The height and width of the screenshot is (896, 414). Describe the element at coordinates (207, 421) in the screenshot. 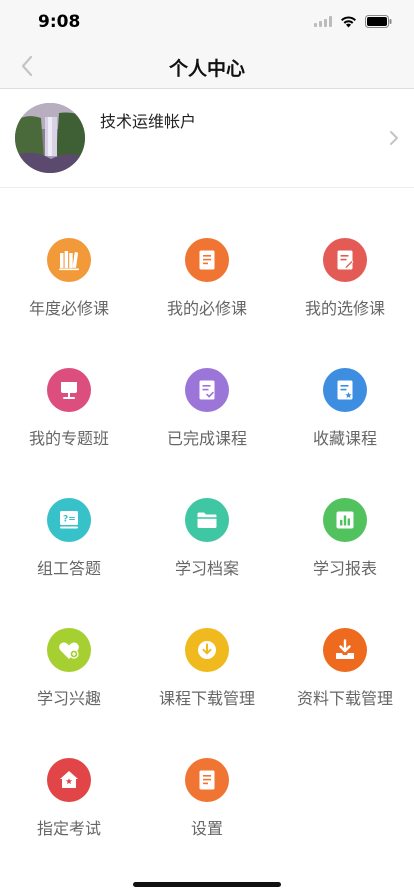

I see `menu-item-completed-courses: 已完成课程` at that location.